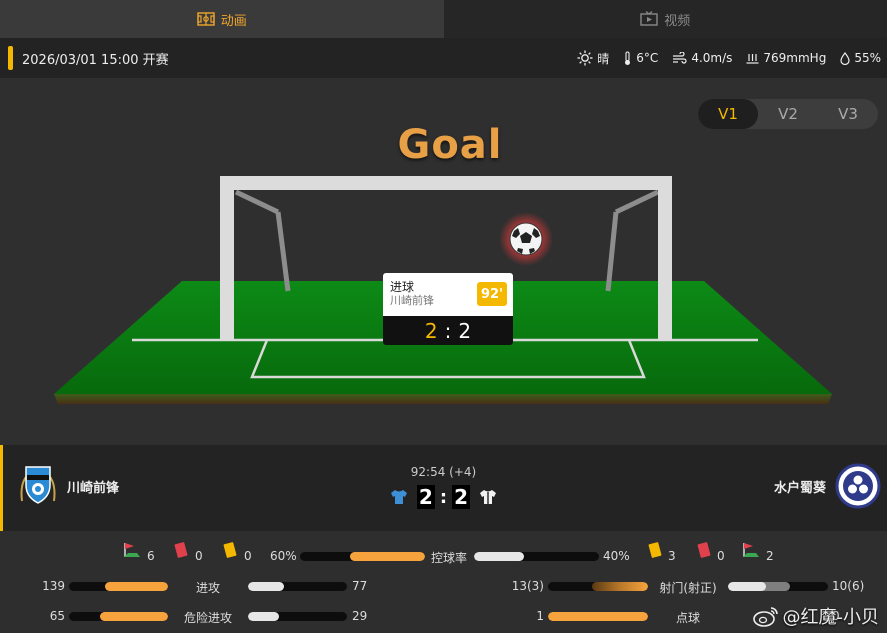 This screenshot has height=633, width=887. I want to click on stat-shots-home-bar, so click(598, 586).